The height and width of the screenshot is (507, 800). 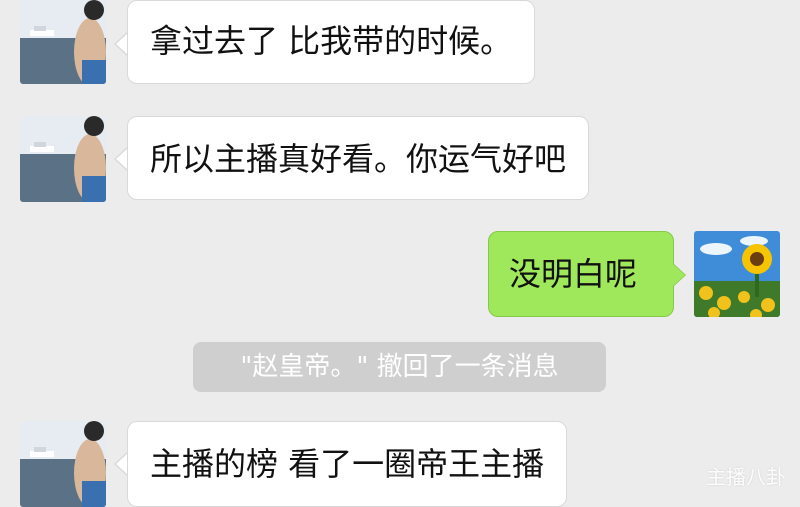 What do you see at coordinates (573, 274) in the screenshot?
I see `message-text: 没明白呢` at bounding box center [573, 274].